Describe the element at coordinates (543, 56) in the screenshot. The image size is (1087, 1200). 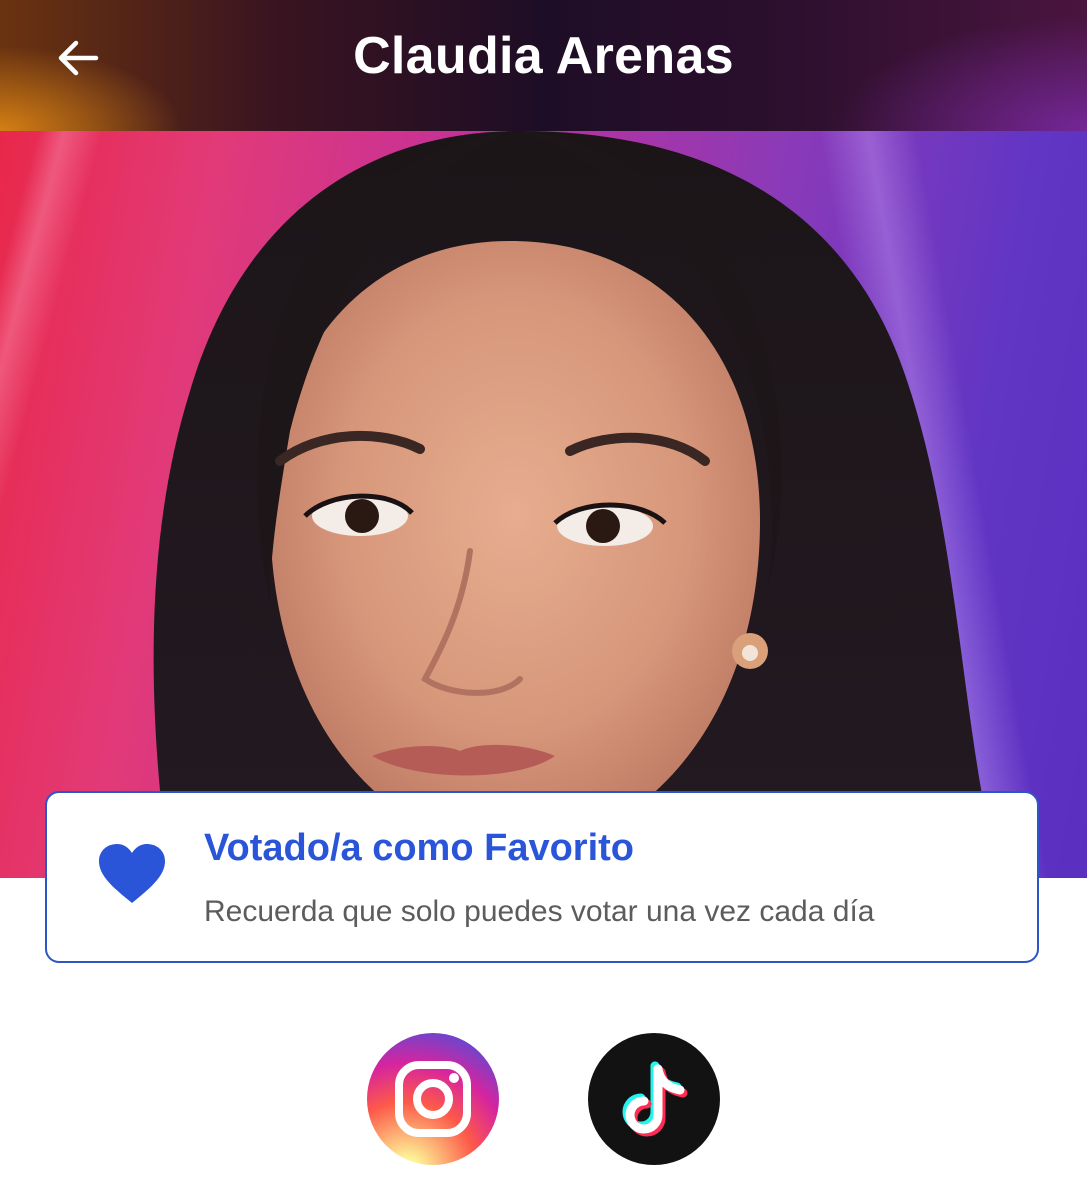
I see `page-title: Claudia Arenas` at that location.